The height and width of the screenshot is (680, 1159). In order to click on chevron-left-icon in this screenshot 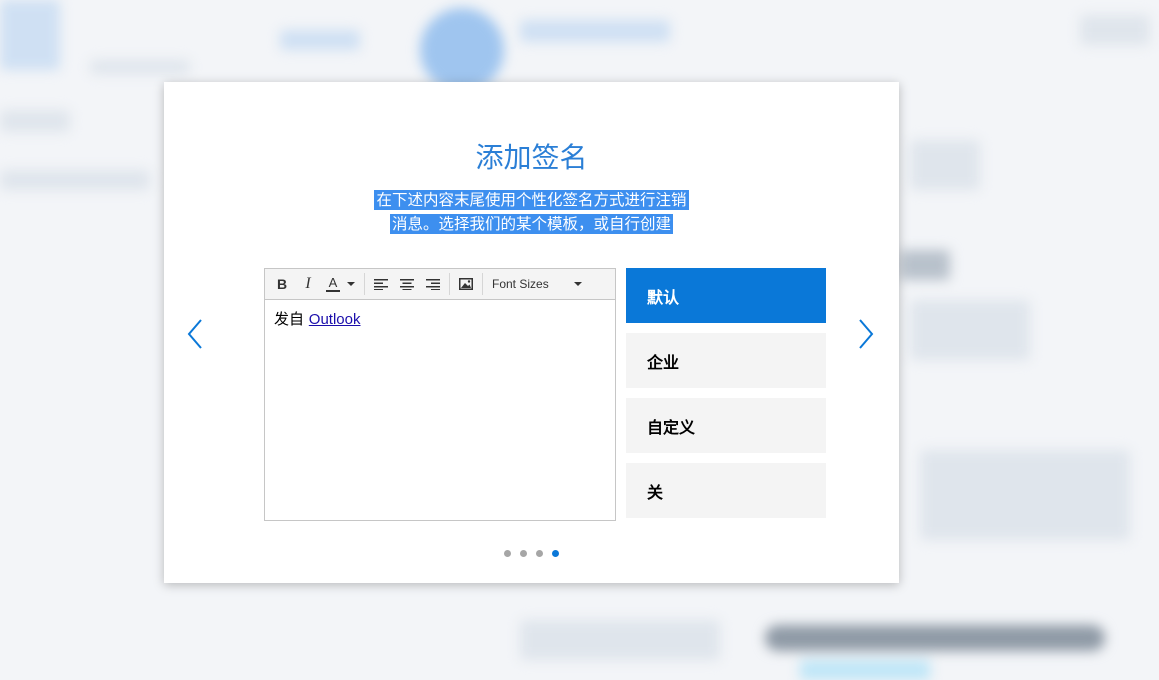, I will do `click(194, 334)`.